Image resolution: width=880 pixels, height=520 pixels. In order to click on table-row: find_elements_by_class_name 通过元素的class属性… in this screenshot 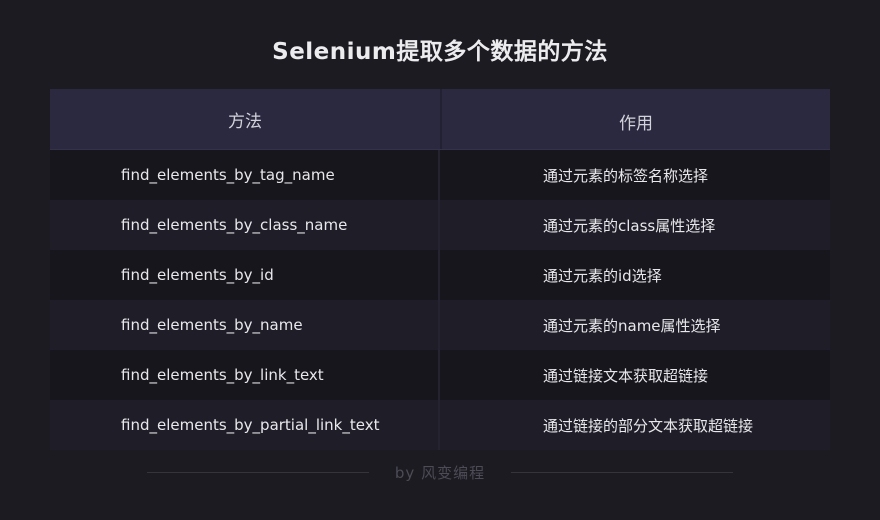, I will do `click(440, 225)`.